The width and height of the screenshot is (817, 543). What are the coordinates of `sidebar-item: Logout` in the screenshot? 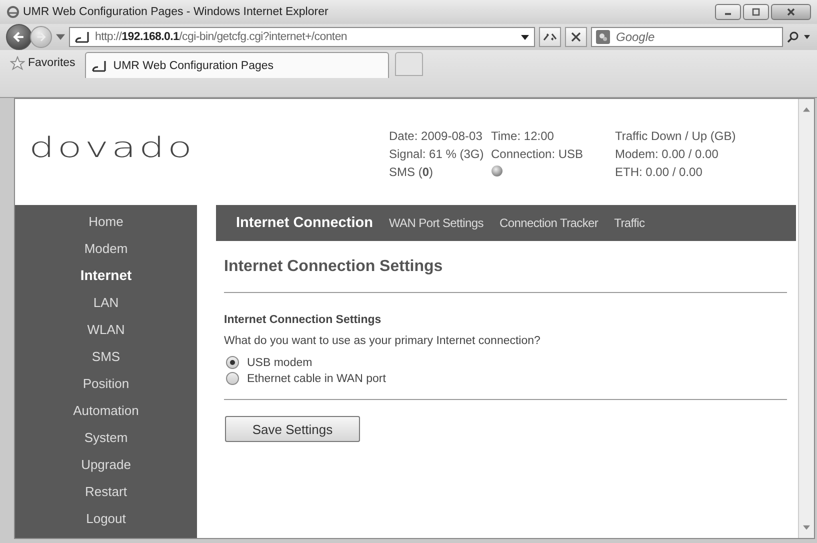 It's located at (106, 518).